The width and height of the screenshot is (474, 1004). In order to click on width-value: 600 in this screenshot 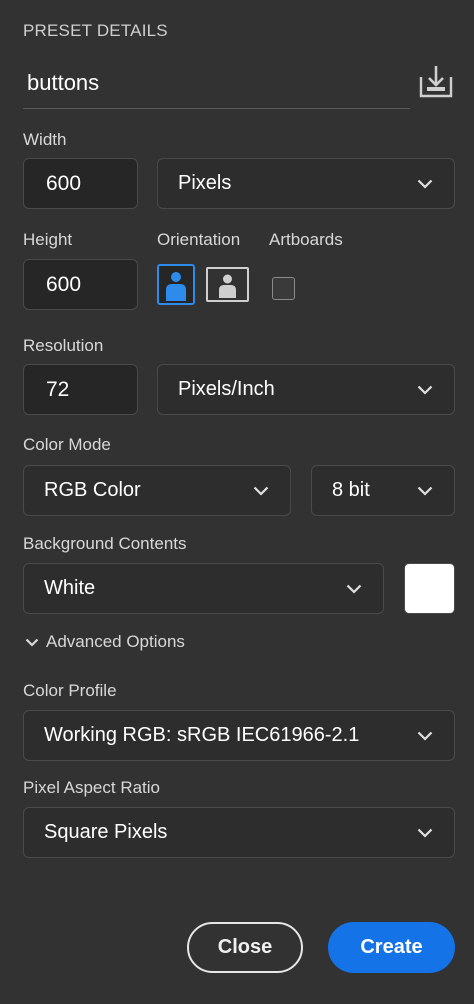, I will do `click(64, 183)`.